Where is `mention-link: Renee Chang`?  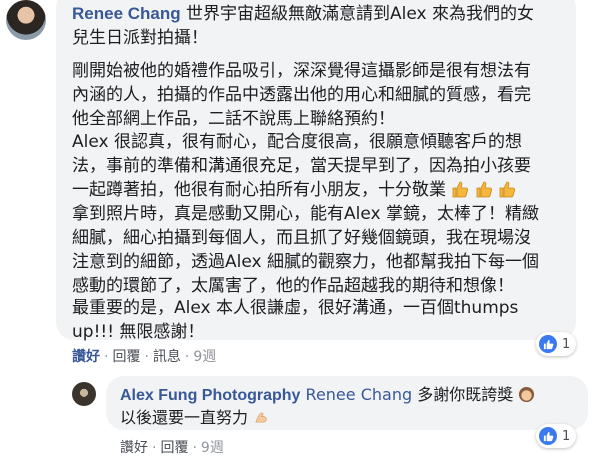 mention-link: Renee Chang is located at coordinates (359, 394).